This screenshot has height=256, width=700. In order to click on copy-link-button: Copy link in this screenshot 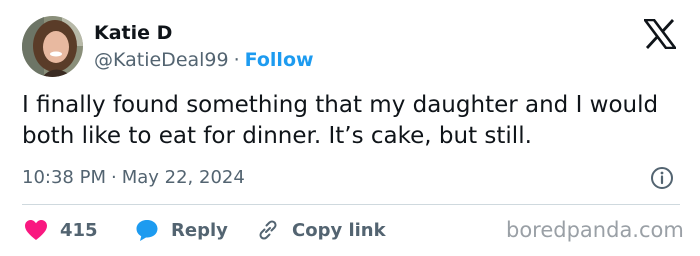, I will do `click(321, 230)`.